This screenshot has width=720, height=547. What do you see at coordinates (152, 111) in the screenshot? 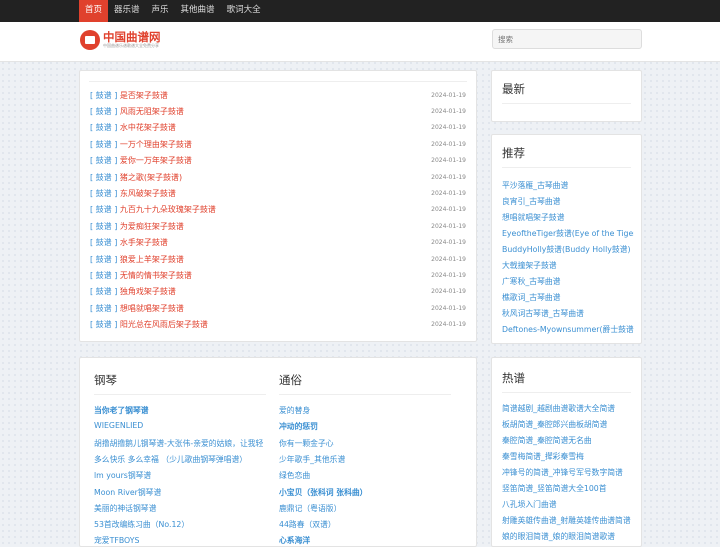
I see `list-item-title: 风雨无阻架子鼓谱` at bounding box center [152, 111].